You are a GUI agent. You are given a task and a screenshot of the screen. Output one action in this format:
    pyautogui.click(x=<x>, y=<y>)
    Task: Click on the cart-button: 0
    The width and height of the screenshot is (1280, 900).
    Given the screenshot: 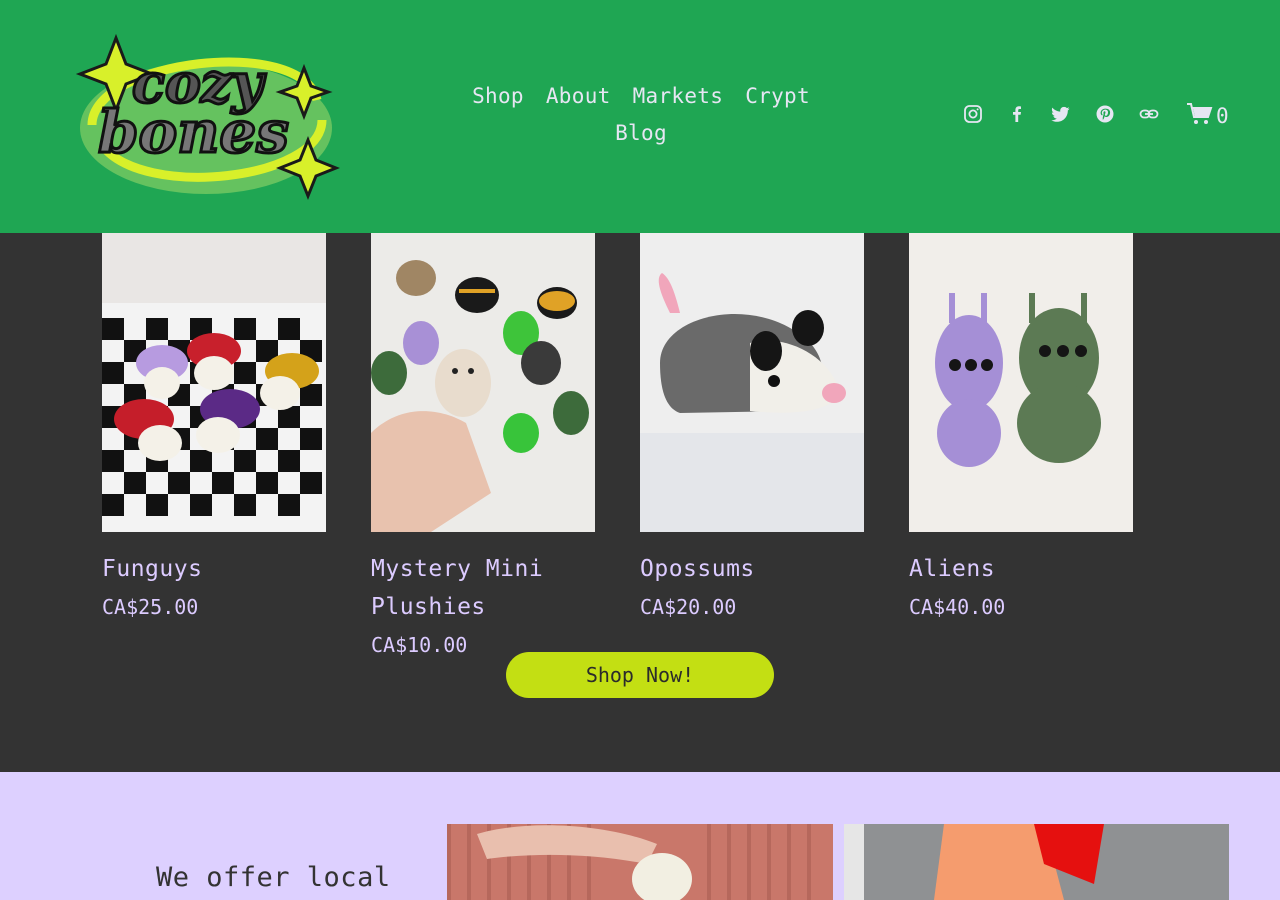 What is the action you would take?
    pyautogui.click(x=1207, y=116)
    